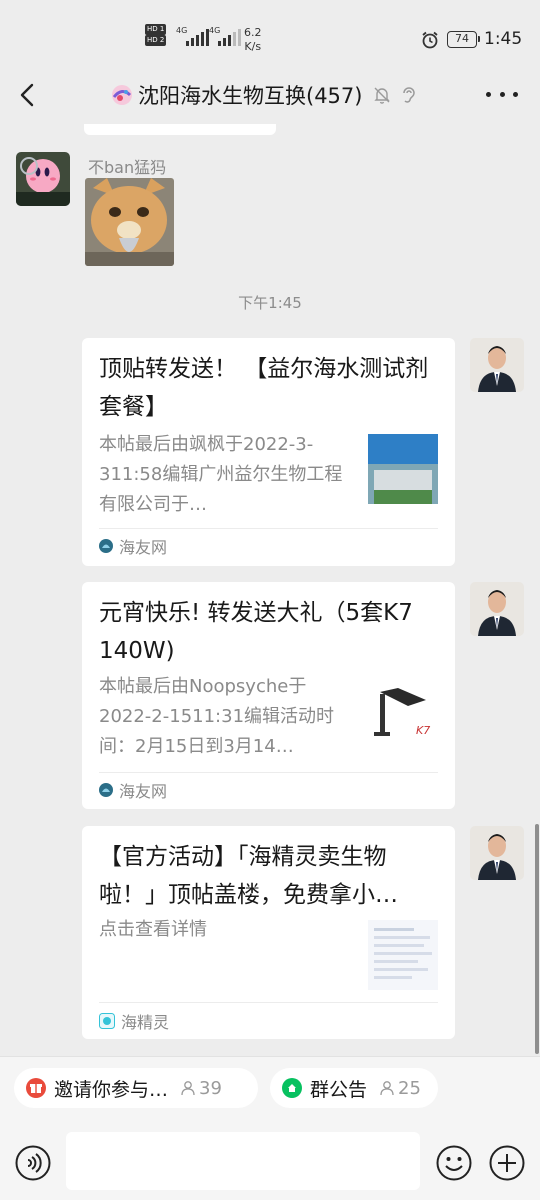 The width and height of the screenshot is (540, 1200). I want to click on svg-text: K7, so click(423, 730).